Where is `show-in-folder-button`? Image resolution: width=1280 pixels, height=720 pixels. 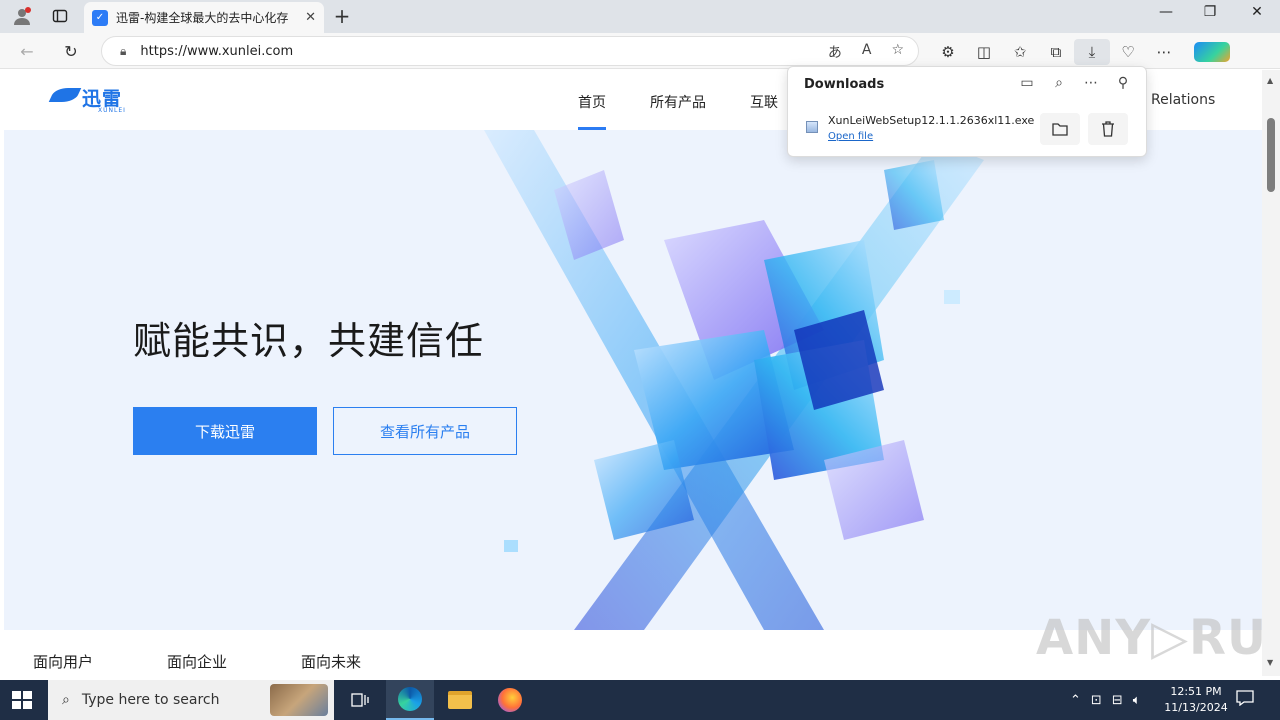 show-in-folder-button is located at coordinates (1060, 129).